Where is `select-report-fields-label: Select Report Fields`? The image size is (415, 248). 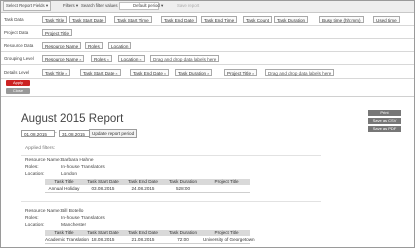 select-report-fields-label: Select Report Fields is located at coordinates (25, 5).